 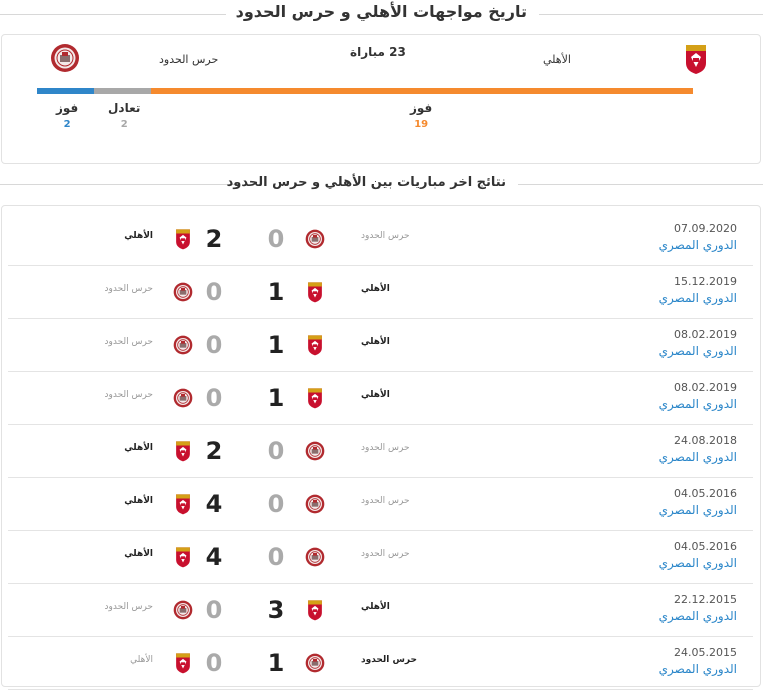 I want to click on match-date: 15.12.2019, so click(x=705, y=281).